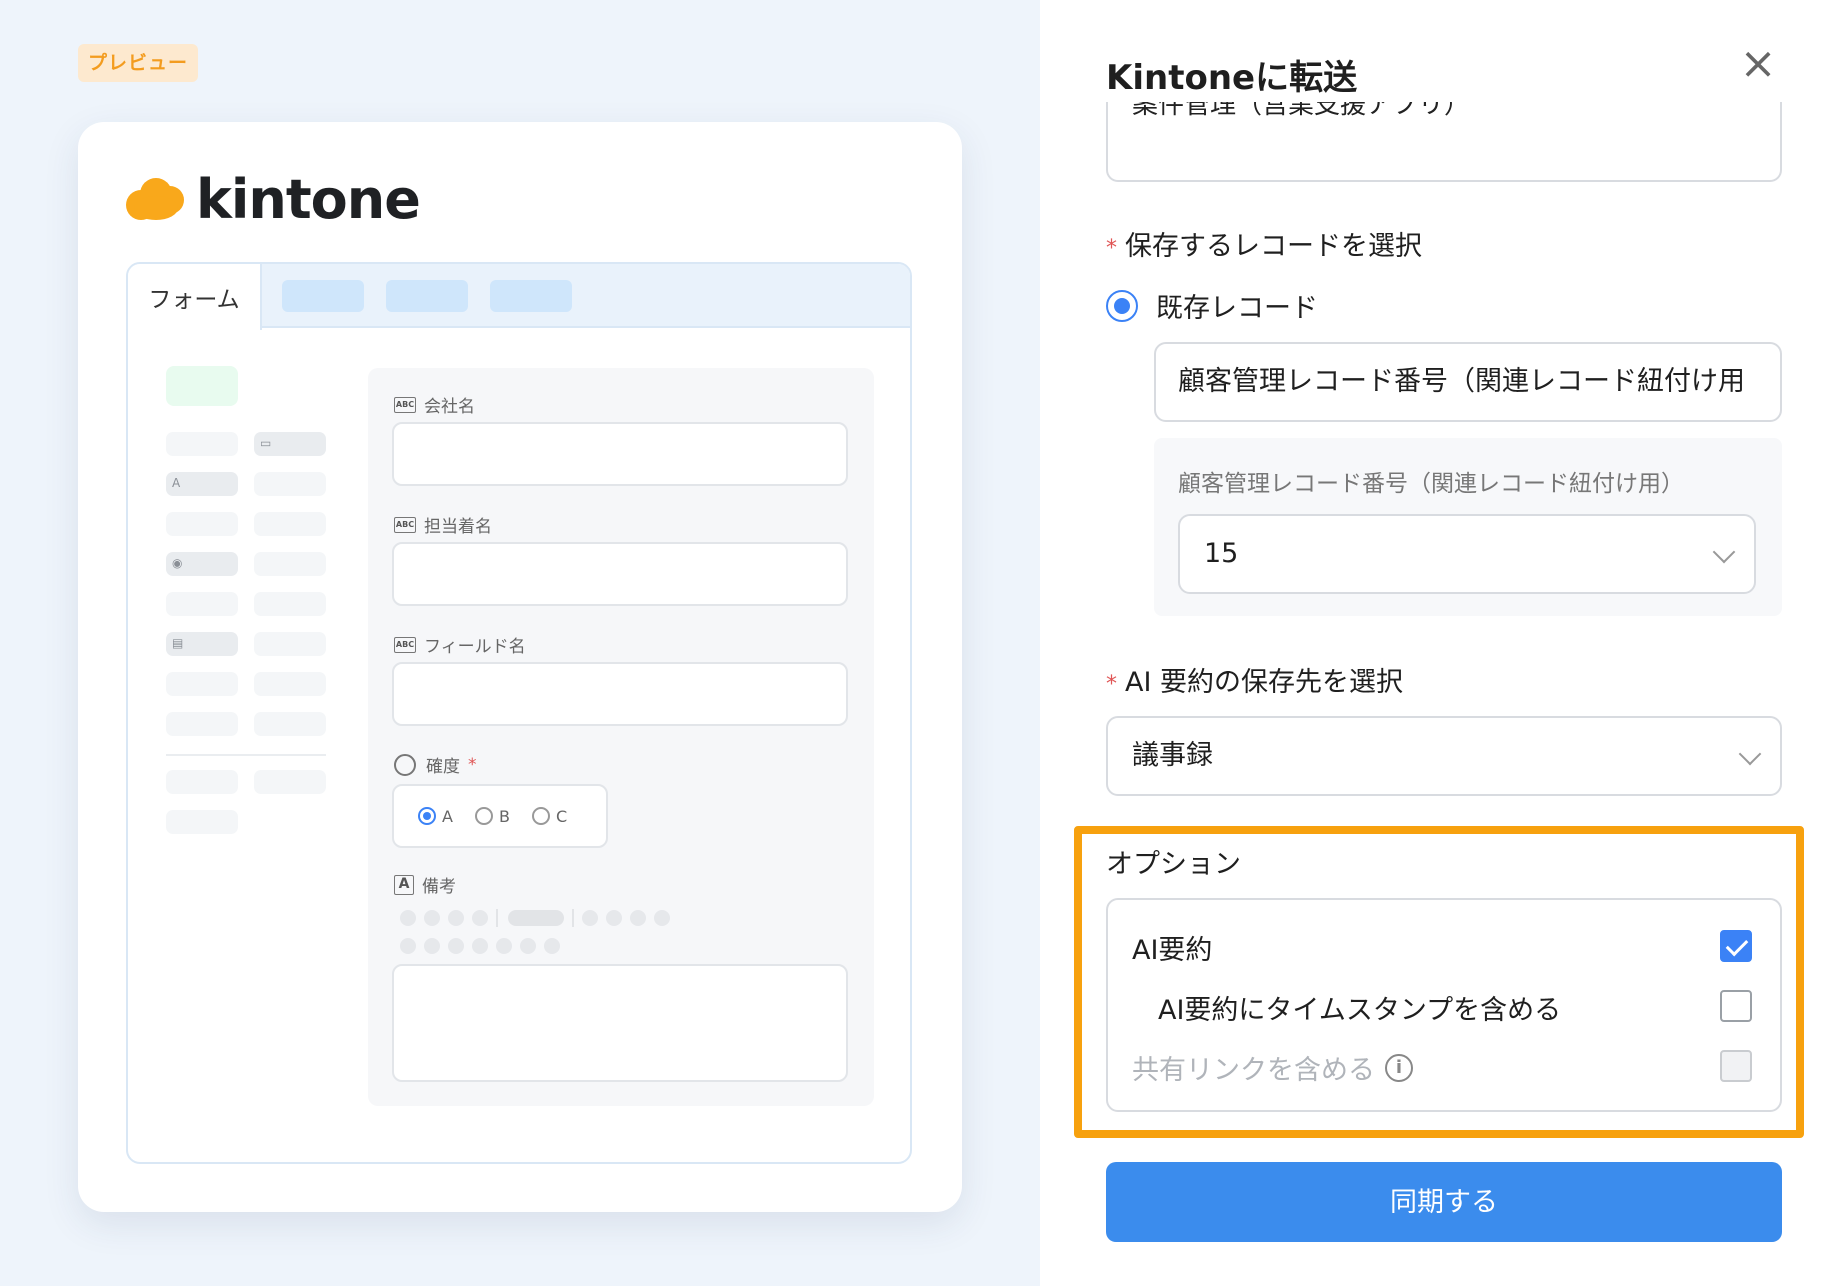 This screenshot has width=1834, height=1286. Describe the element at coordinates (176, 483) in the screenshot. I see `text-icon: A` at that location.